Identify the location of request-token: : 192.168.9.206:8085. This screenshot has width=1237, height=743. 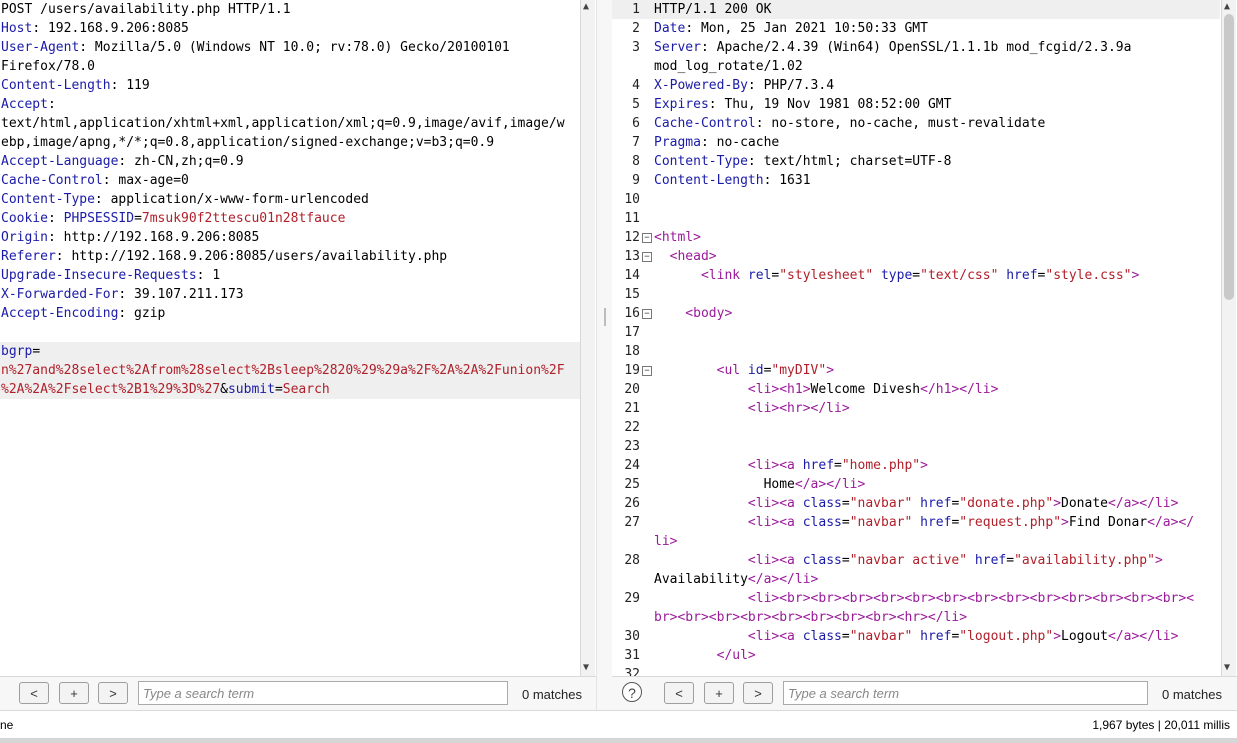
(110, 28).